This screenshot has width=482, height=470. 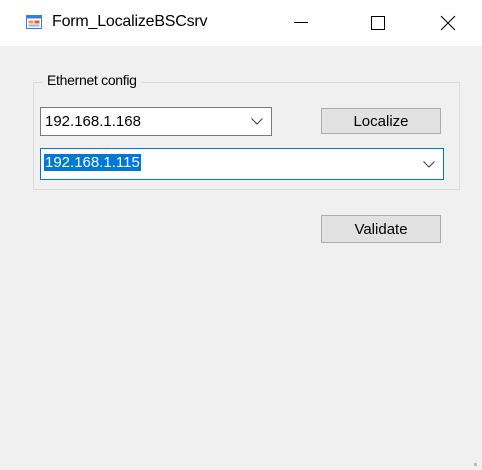 I want to click on close-button, so click(x=448, y=23).